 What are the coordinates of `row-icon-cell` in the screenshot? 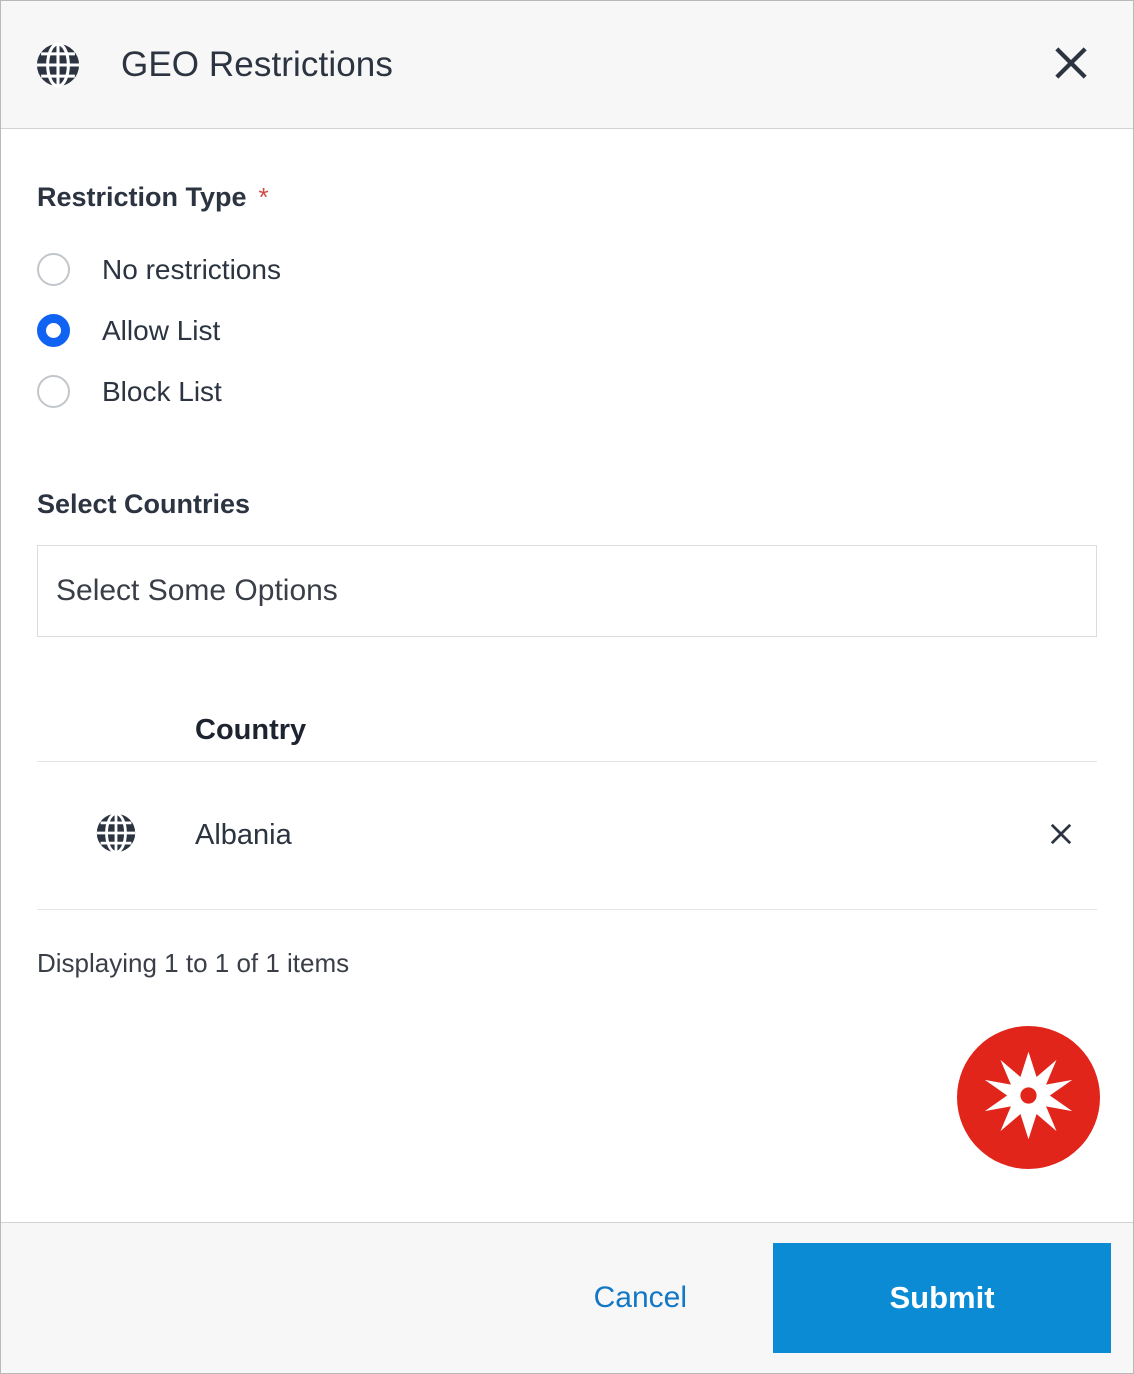 It's located at (116, 835).